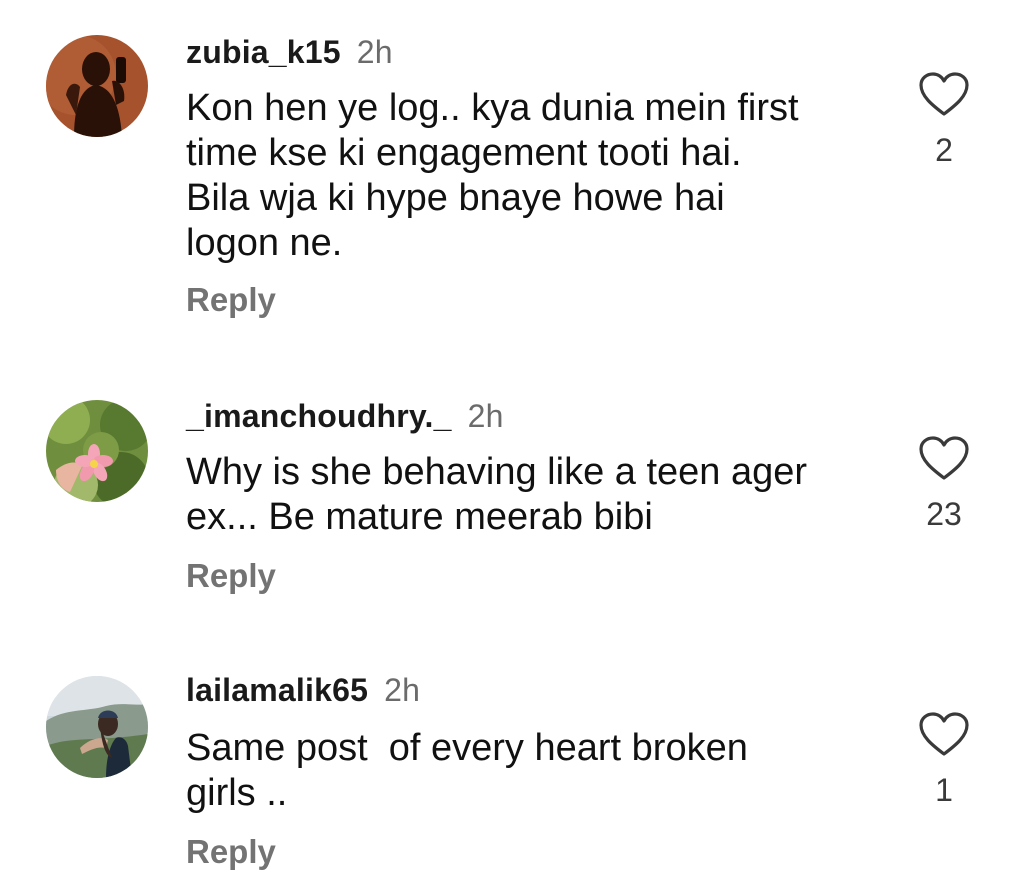 This screenshot has width=1024, height=895. I want to click on flower-avatar-icon, so click(97, 451).